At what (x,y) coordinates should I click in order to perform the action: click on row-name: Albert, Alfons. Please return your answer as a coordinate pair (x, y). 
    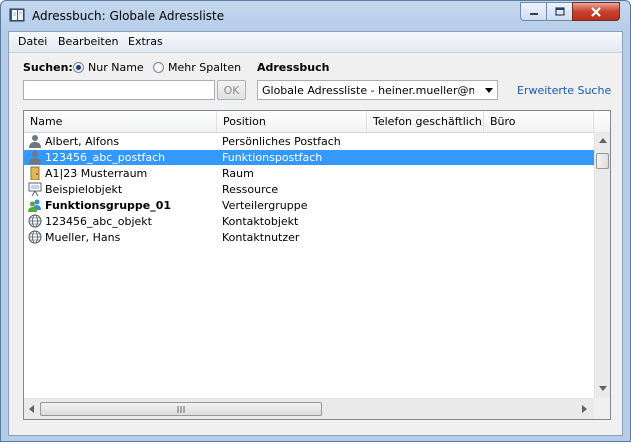
    Looking at the image, I should click on (82, 141).